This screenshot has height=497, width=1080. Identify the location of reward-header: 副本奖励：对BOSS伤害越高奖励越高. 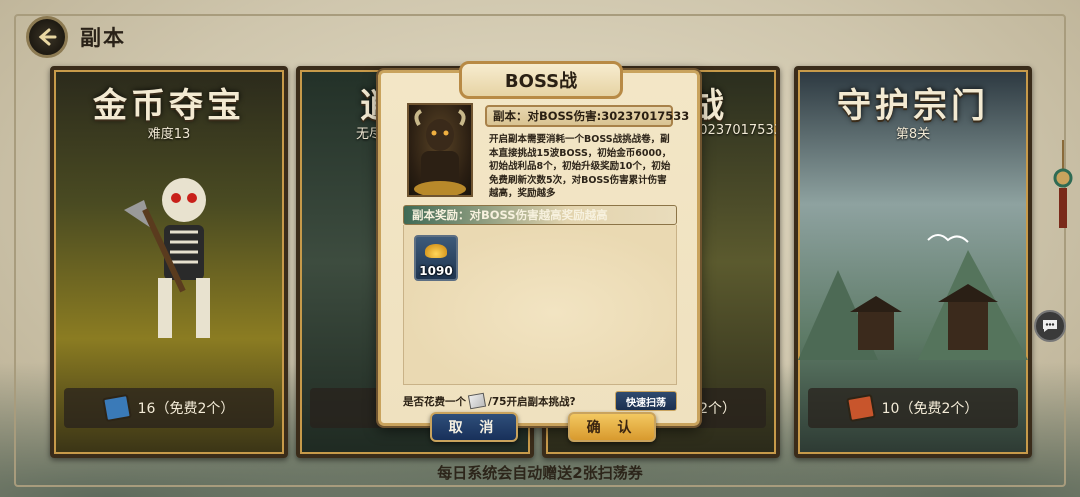
(540, 215).